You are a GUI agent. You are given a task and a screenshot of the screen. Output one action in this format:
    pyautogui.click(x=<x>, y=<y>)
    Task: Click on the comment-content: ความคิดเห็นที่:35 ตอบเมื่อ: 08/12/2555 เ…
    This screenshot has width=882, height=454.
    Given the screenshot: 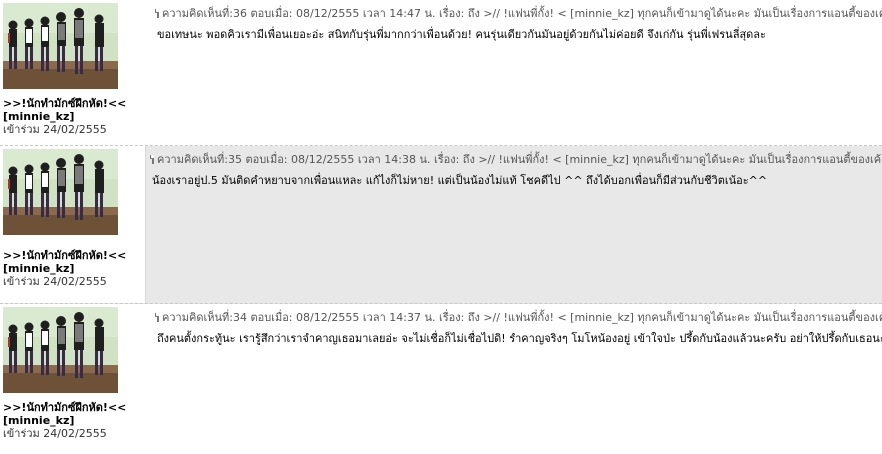 What is the action you would take?
    pyautogui.click(x=516, y=170)
    